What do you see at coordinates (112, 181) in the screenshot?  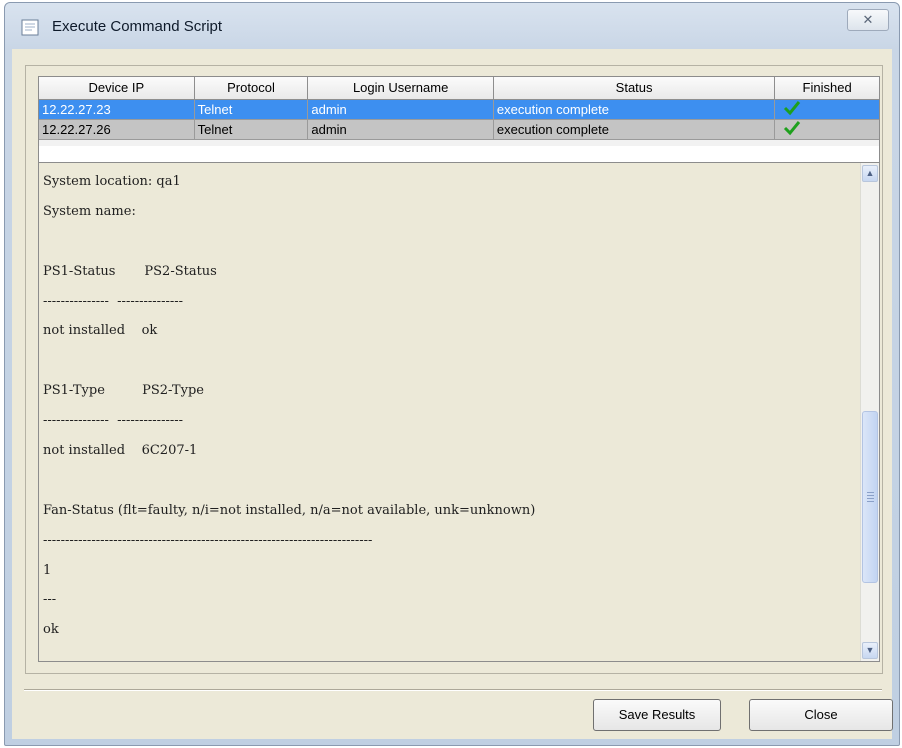 I see `output-line: System location: qa1` at bounding box center [112, 181].